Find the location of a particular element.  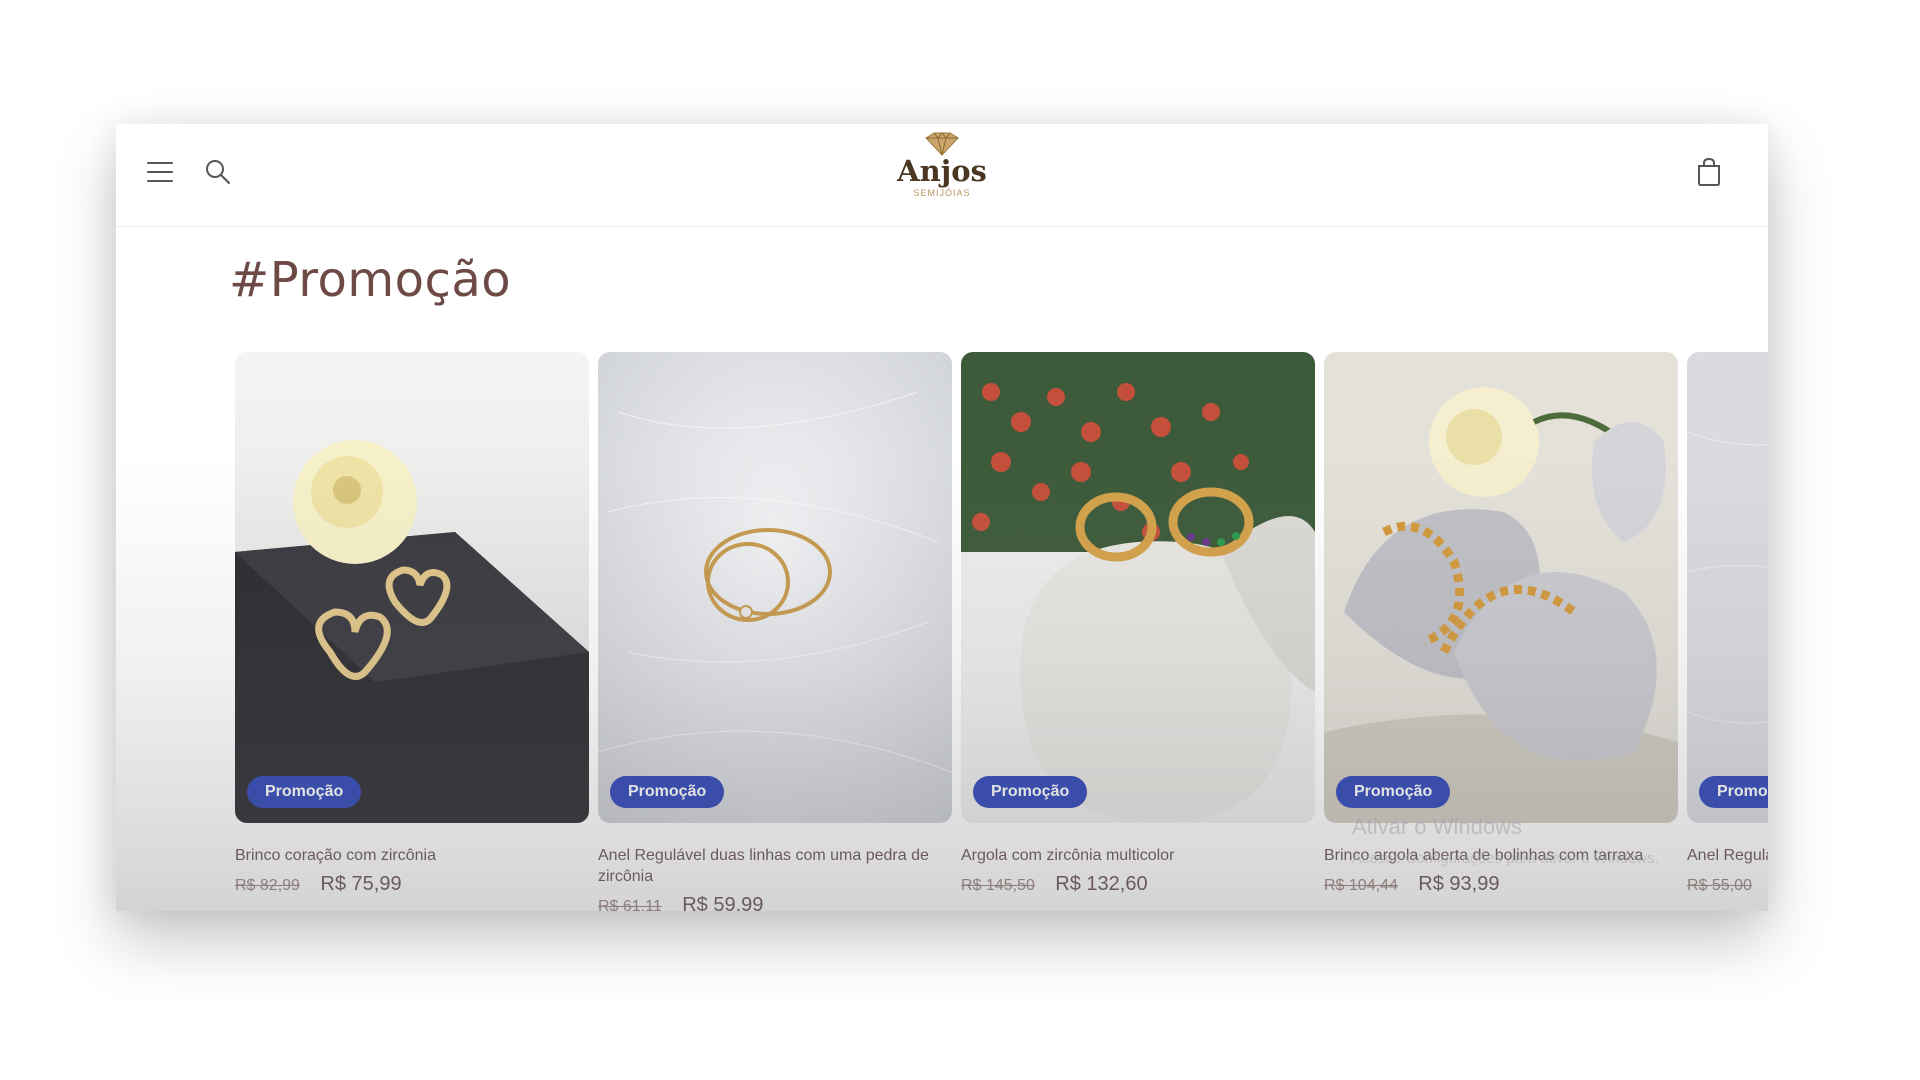

old-price: R$ 82,99 is located at coordinates (267, 885).